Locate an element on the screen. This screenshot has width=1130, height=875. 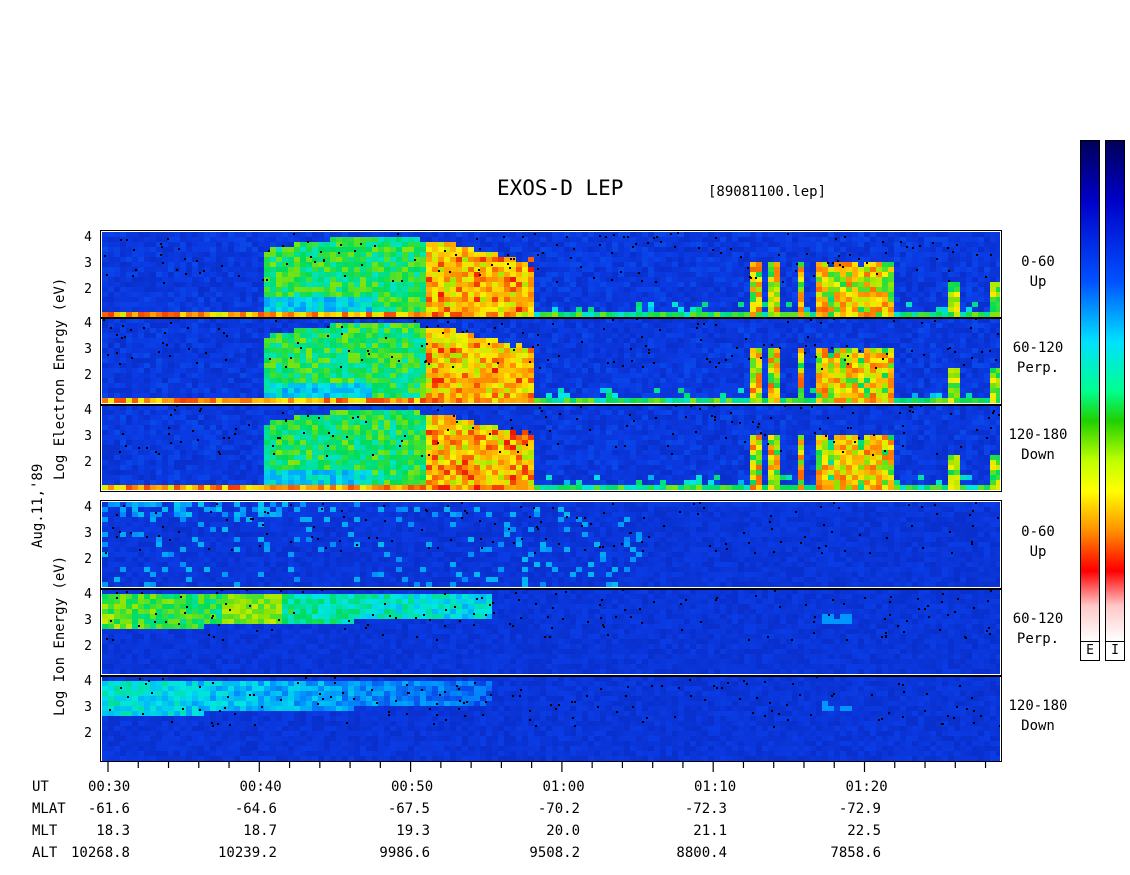
ephemeris-value: 8800.4 is located at coordinates (701, 853).